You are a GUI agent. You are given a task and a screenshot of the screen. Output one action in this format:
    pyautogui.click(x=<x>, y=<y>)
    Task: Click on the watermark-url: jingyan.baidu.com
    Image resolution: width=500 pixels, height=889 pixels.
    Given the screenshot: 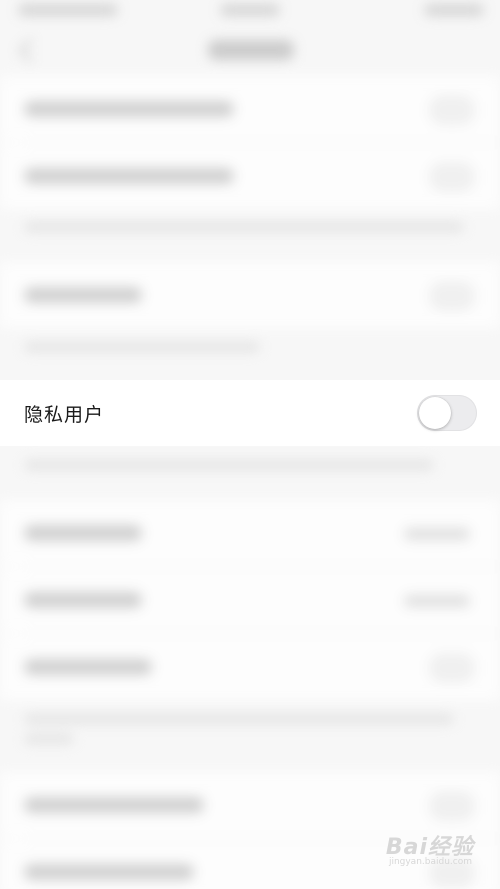 What is the action you would take?
    pyautogui.click(x=430, y=862)
    